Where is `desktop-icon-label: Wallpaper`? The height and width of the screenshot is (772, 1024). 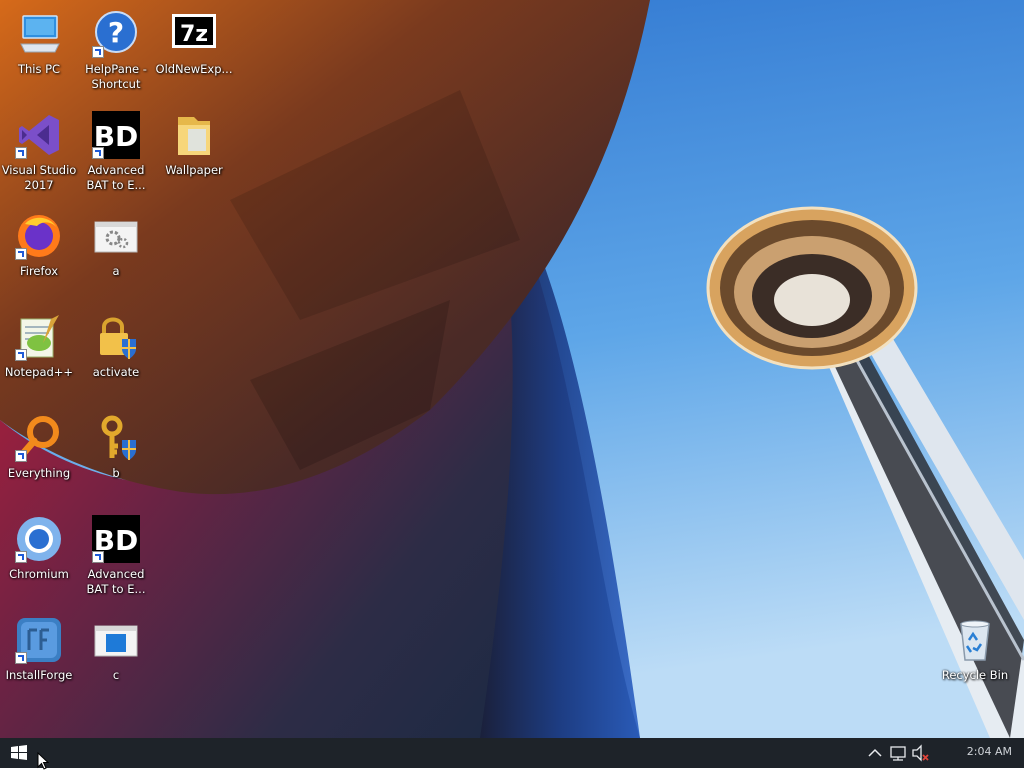 desktop-icon-label: Wallpaper is located at coordinates (194, 170).